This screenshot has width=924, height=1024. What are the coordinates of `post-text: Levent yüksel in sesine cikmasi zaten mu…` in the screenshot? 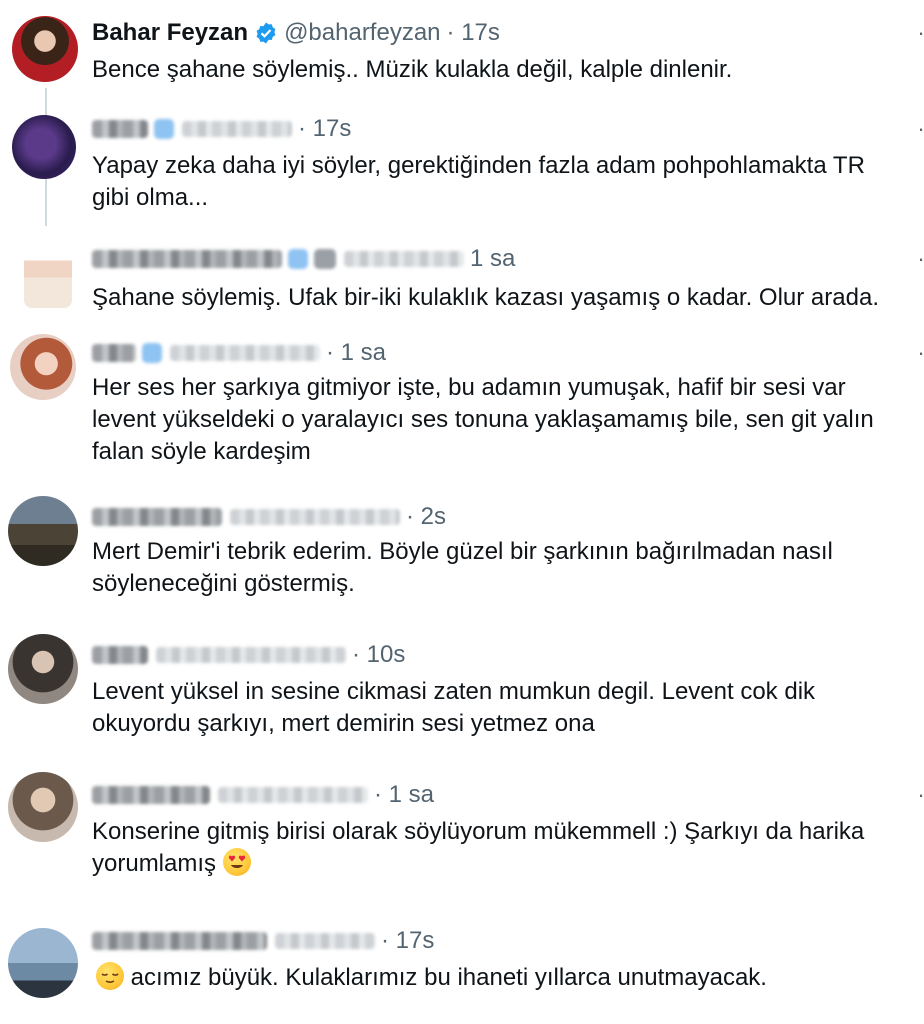 It's located at (454, 707).